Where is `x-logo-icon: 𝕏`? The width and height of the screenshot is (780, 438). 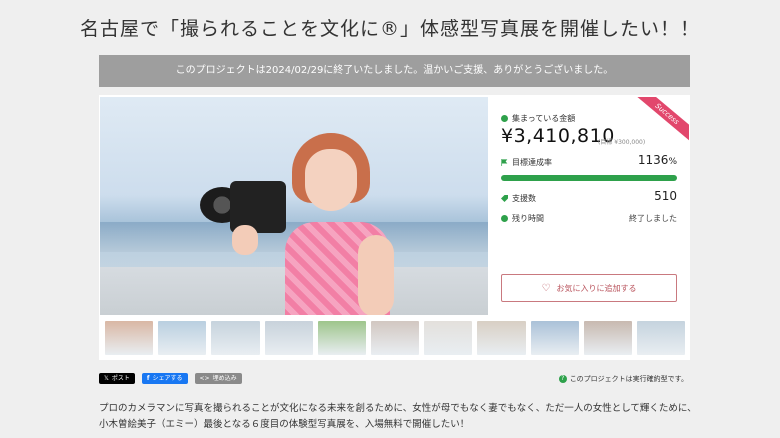 x-logo-icon: 𝕏 is located at coordinates (106, 378).